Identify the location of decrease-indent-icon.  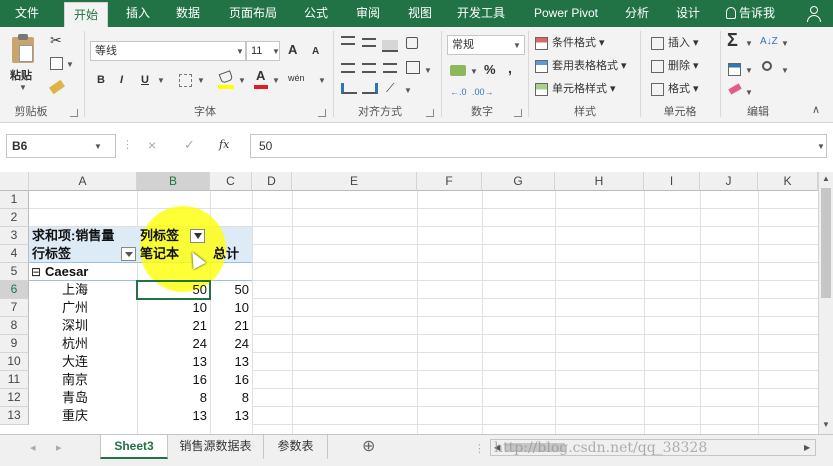
(349, 88).